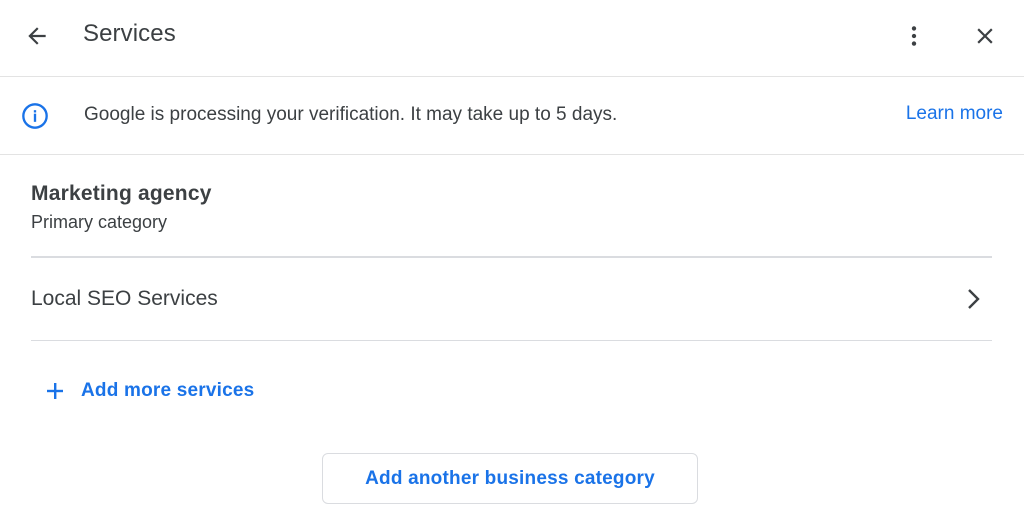 The height and width of the screenshot is (518, 1024). What do you see at coordinates (511, 299) in the screenshot?
I see `service-list-item: Local SEO Services` at bounding box center [511, 299].